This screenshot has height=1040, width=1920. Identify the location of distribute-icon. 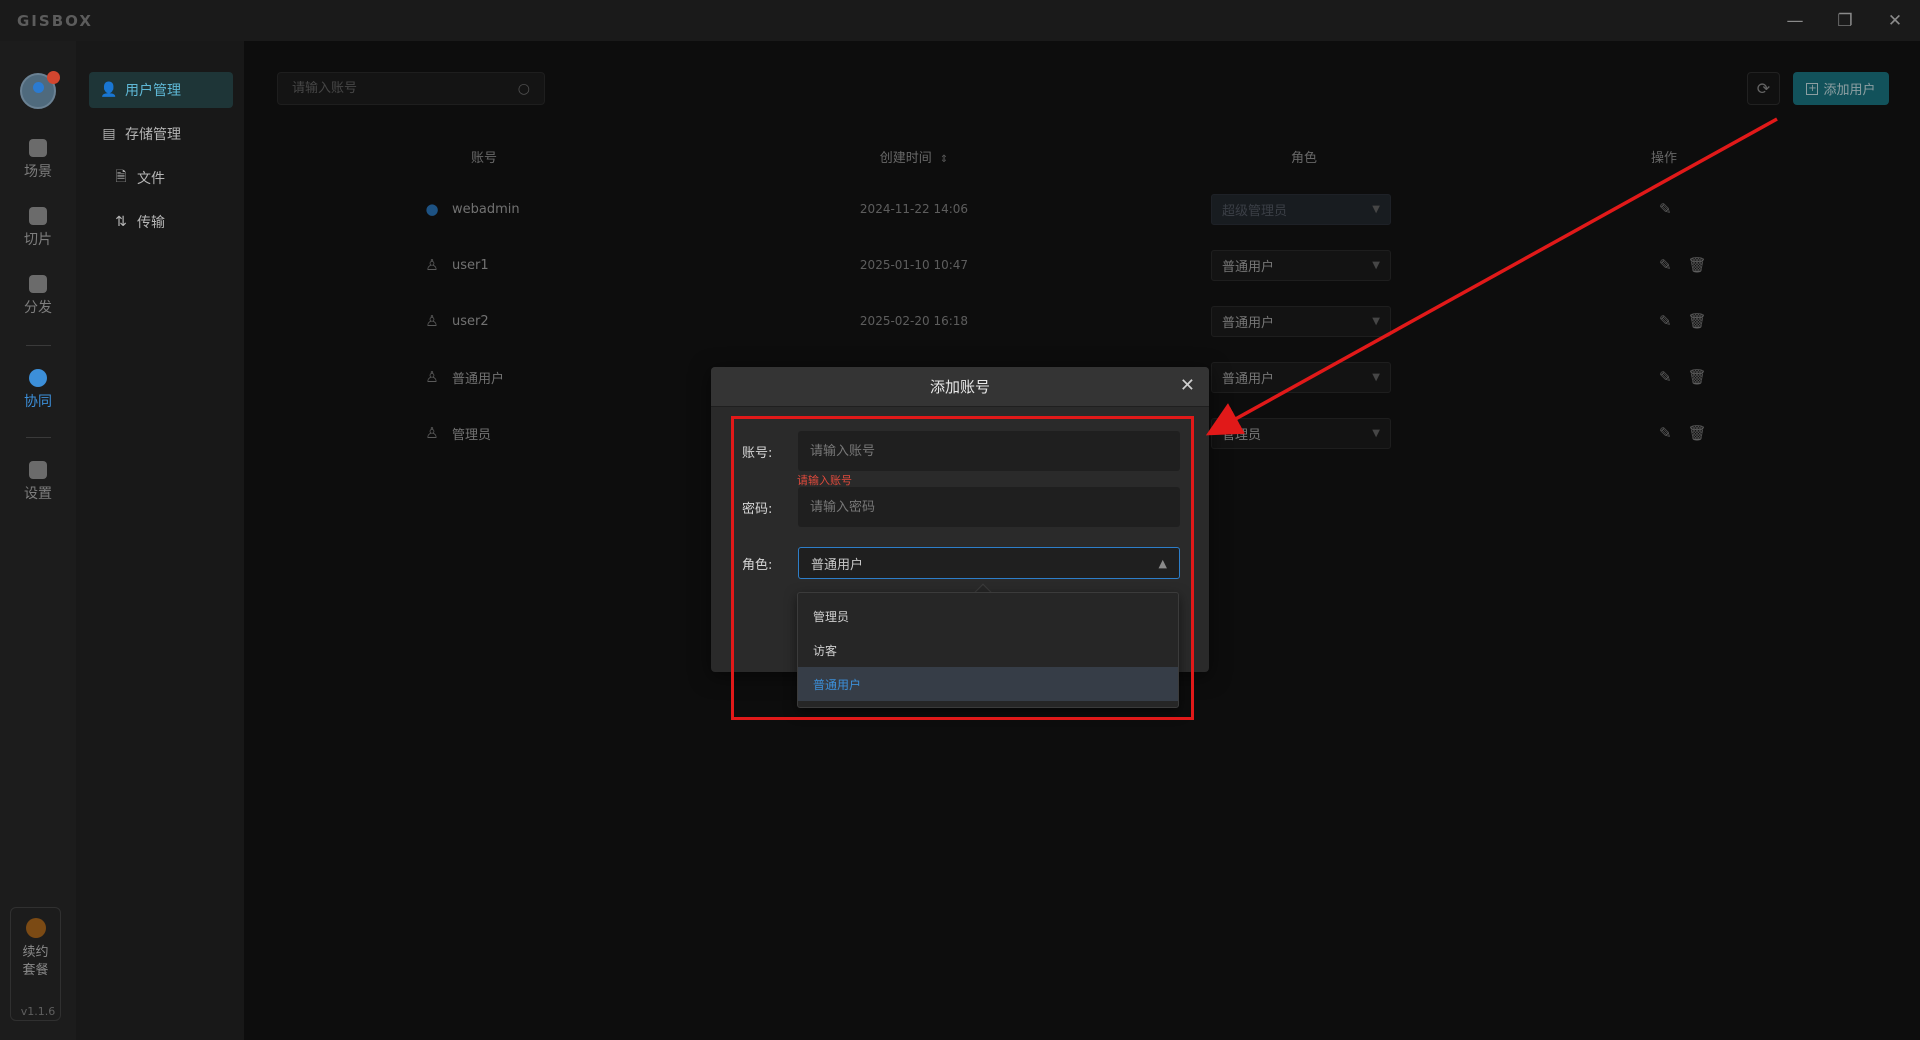
(38, 284).